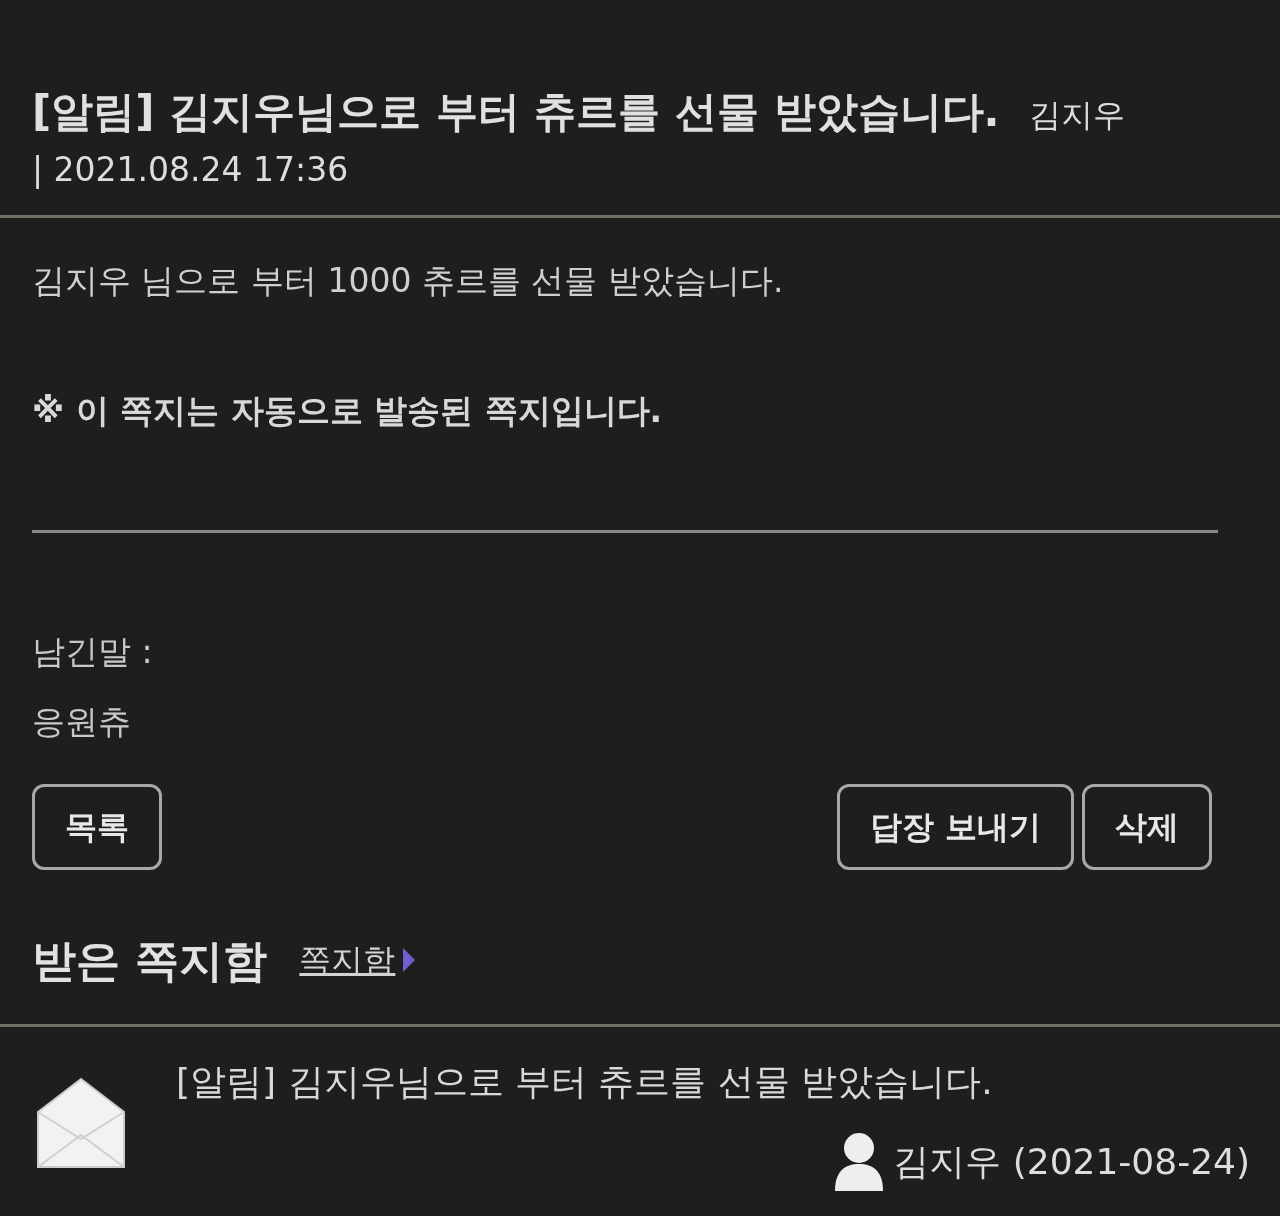 The height and width of the screenshot is (1216, 1280). I want to click on sender-name: 김지우, so click(1077, 115).